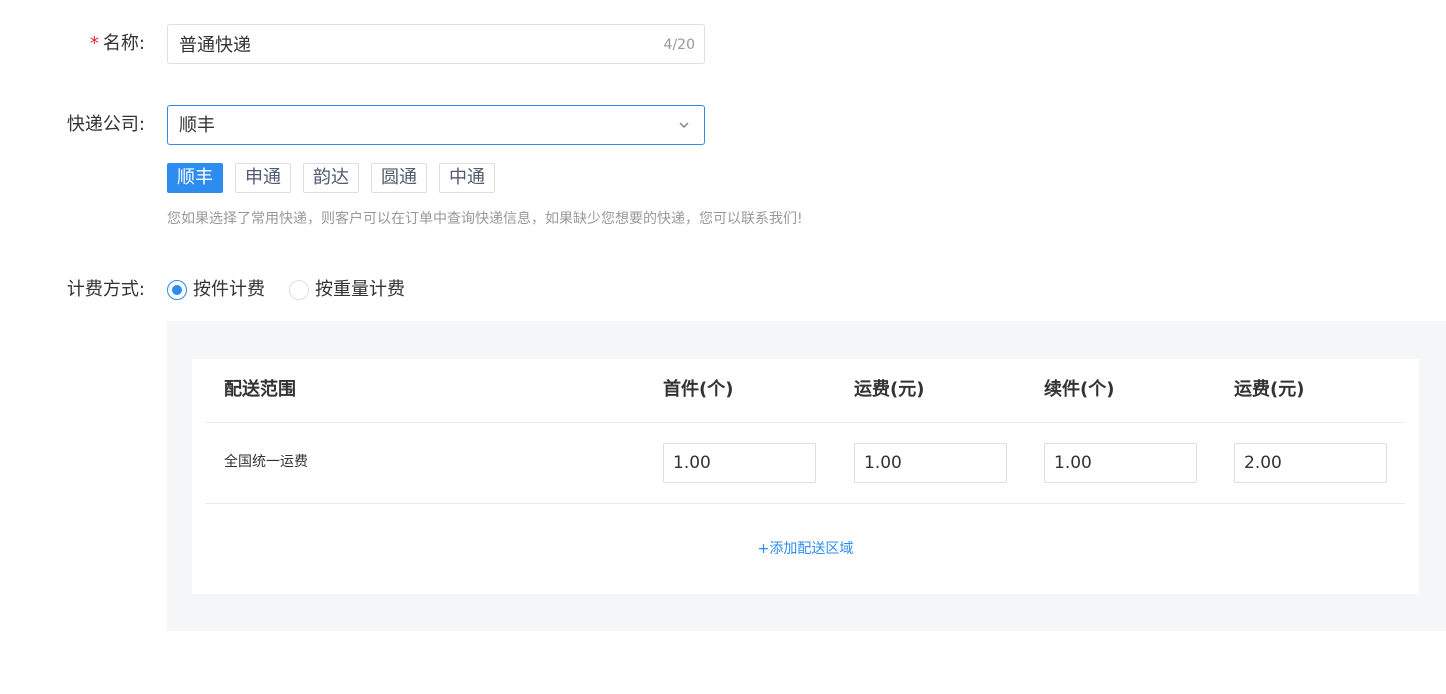 The width and height of the screenshot is (1446, 694). I want to click on fee-table-header: 配送范围 首件(个) 运费(元) 续件(个) 运费(元), so click(805, 391).